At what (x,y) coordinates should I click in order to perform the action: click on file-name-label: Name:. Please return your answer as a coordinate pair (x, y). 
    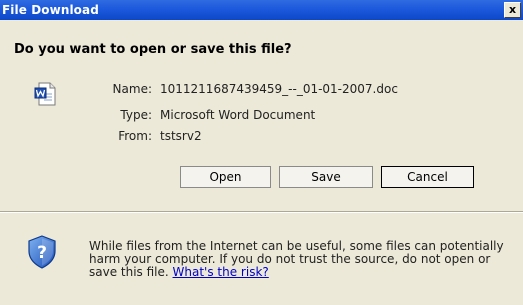
    Looking at the image, I should click on (132, 89).